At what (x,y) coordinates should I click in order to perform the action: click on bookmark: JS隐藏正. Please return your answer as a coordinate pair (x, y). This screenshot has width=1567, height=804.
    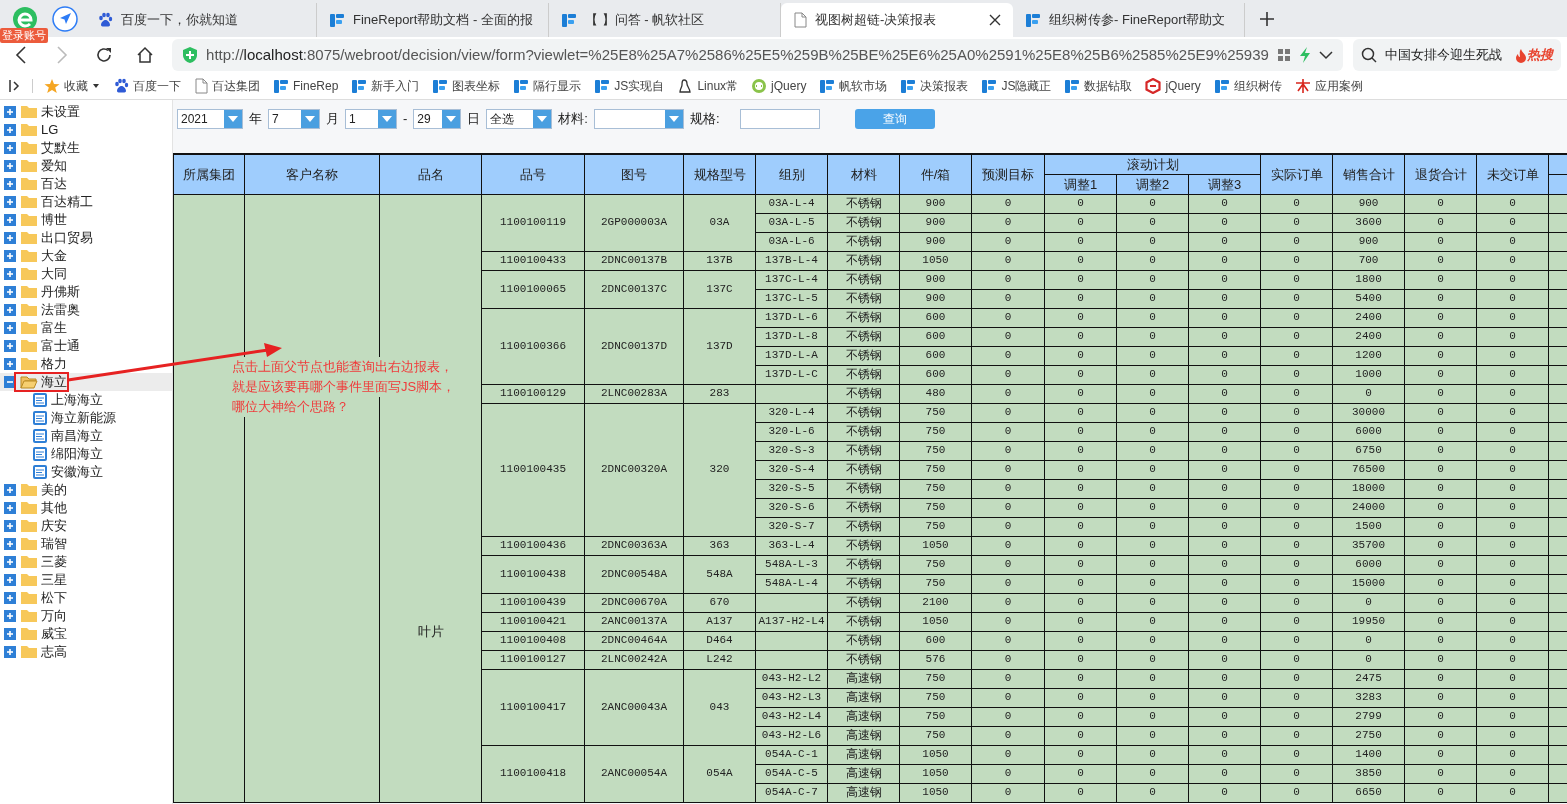
    Looking at the image, I should click on (1018, 86).